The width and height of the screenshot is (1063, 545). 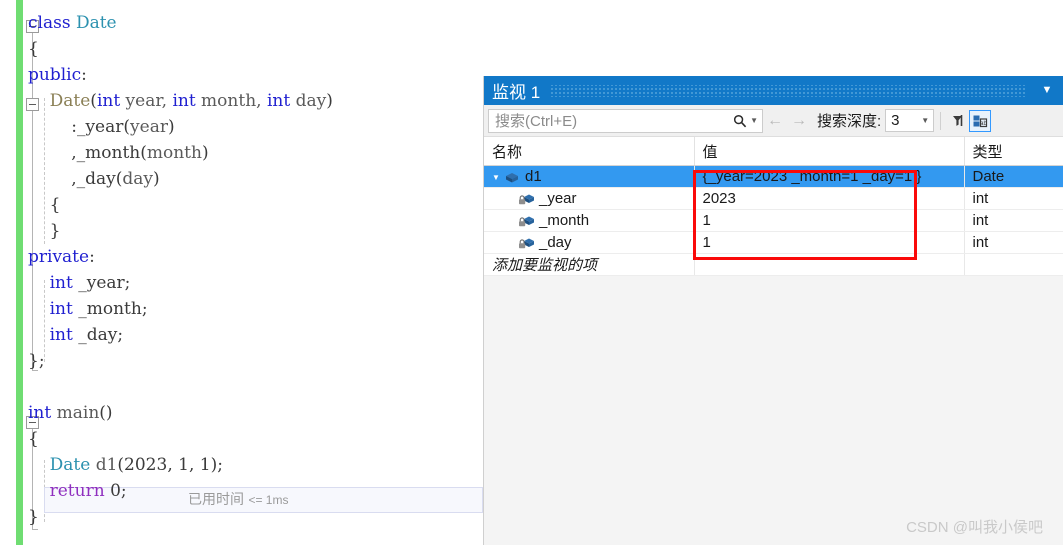 I want to click on code-line: Date(int year, int month, int day), so click(x=255, y=101).